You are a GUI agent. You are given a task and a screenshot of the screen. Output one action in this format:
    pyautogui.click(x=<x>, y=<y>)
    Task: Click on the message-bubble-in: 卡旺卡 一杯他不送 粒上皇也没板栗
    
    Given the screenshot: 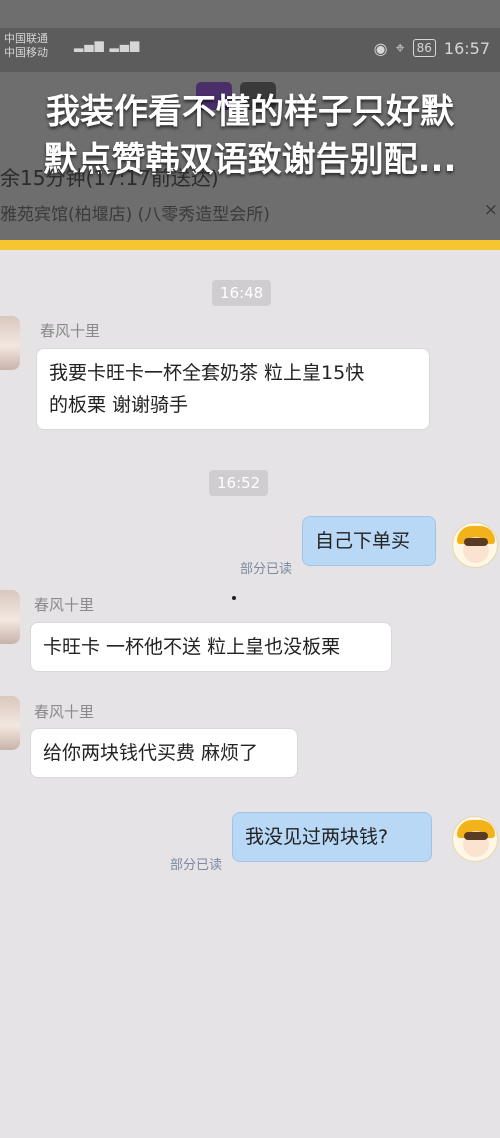 What is the action you would take?
    pyautogui.click(x=211, y=647)
    